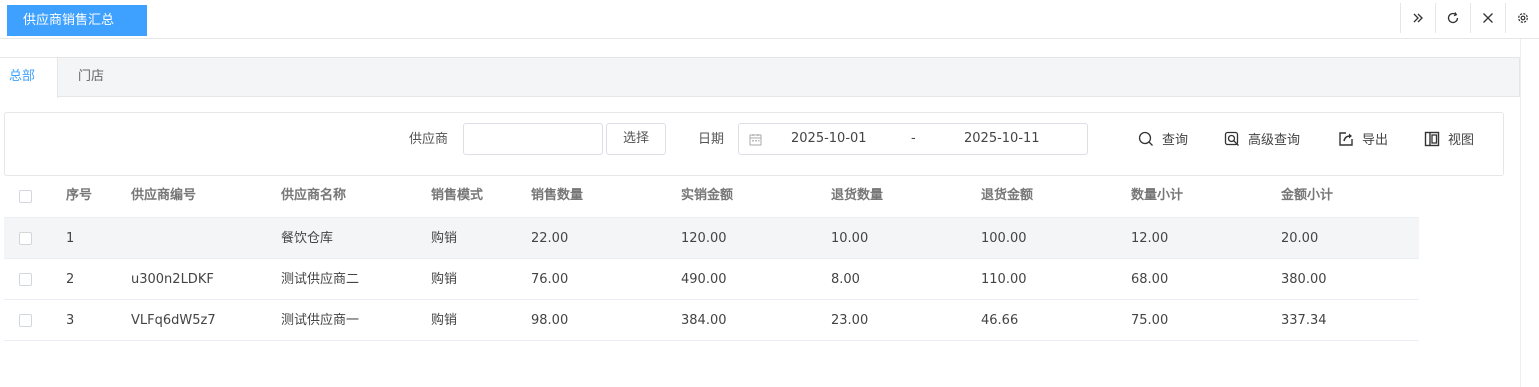 This screenshot has height=387, width=1539. I want to click on cell-actual-amount: 120.00, so click(704, 238).